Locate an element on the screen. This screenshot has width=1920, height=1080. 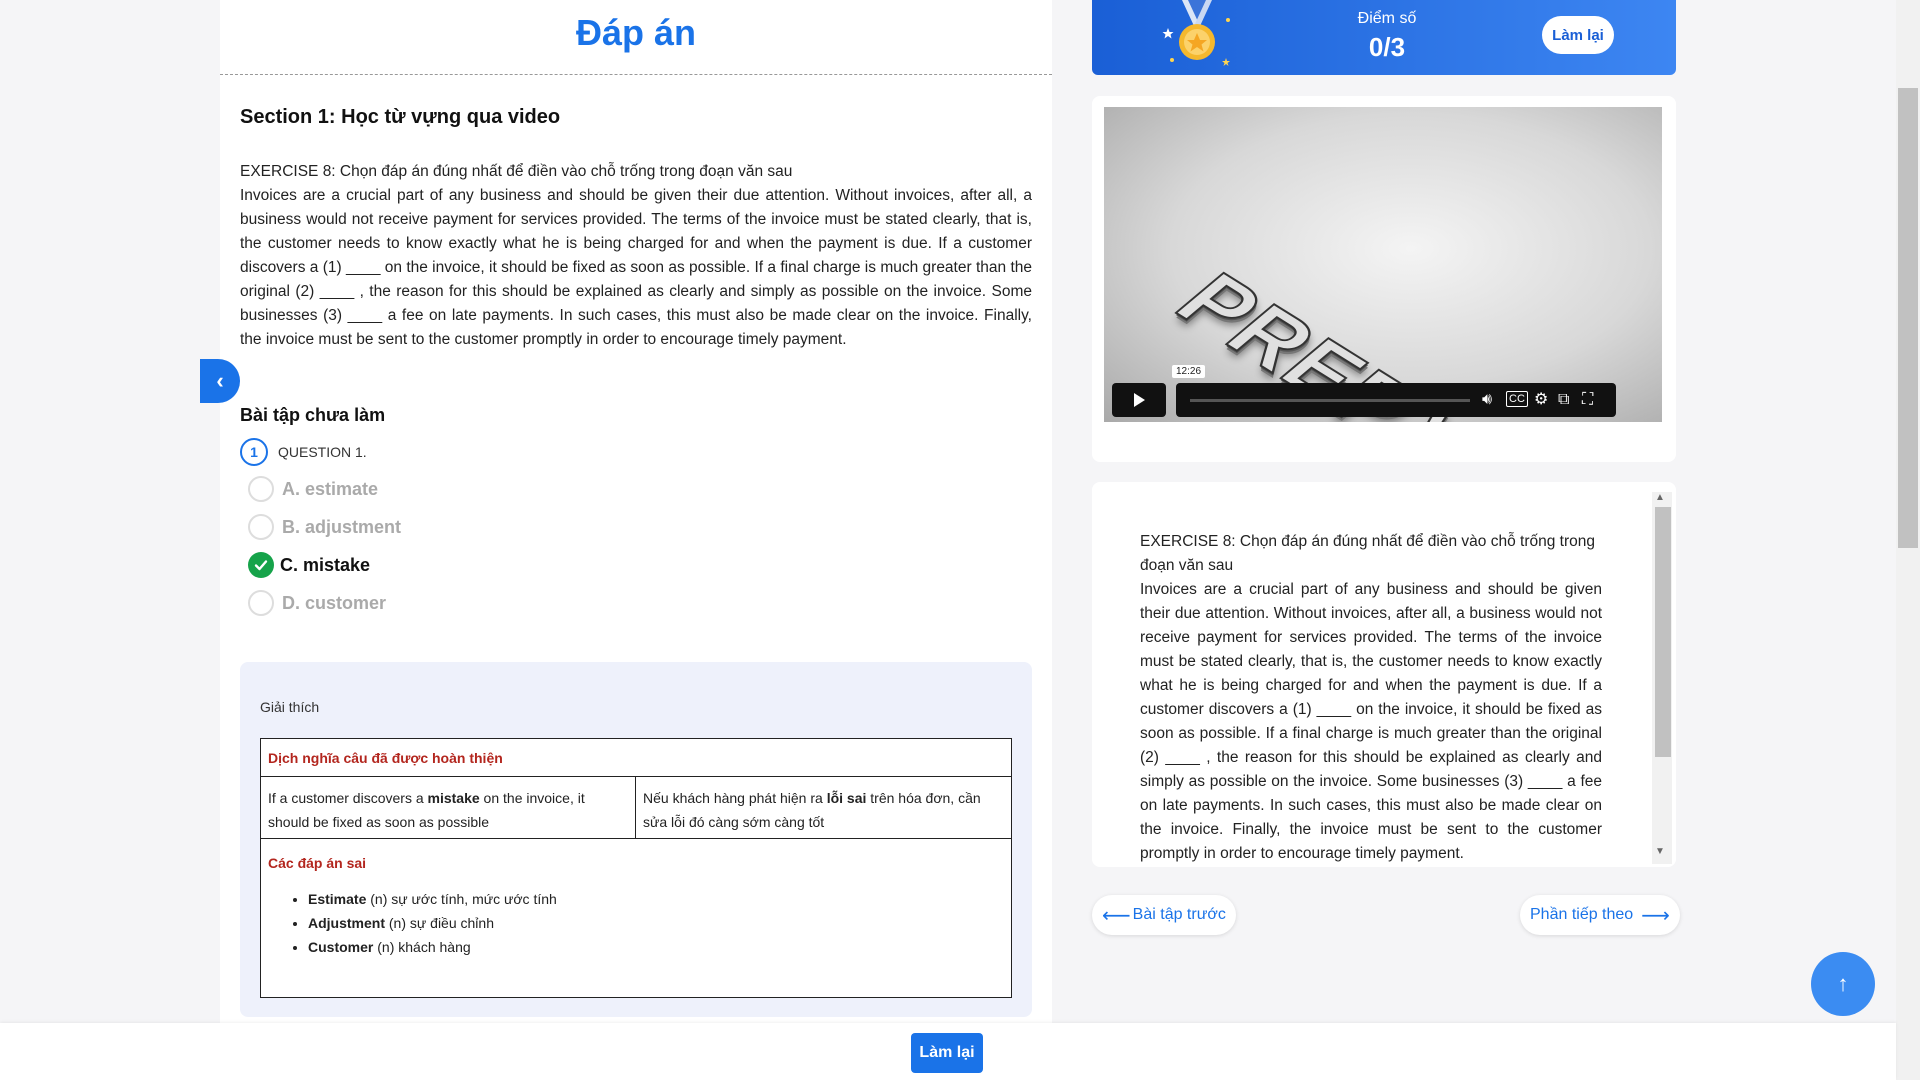
option-b: B. adjustment is located at coordinates (324, 527).